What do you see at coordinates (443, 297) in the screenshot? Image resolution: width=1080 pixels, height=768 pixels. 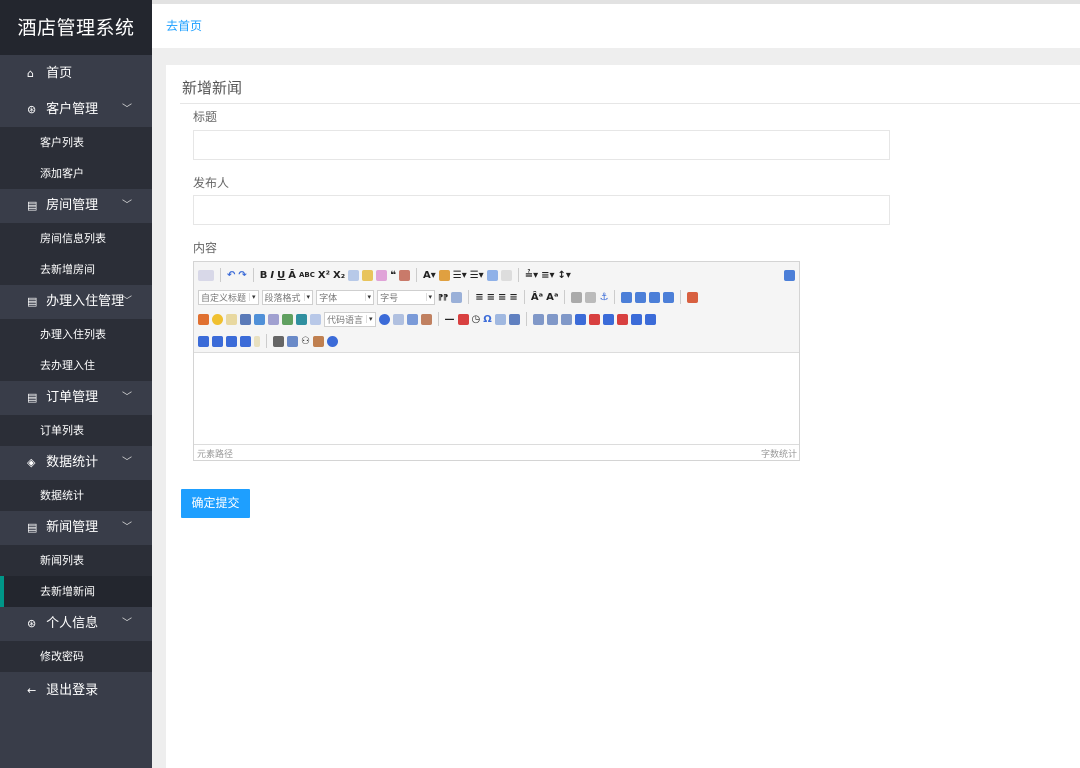 I see `ltr-icon: ⁋⁋` at bounding box center [443, 297].